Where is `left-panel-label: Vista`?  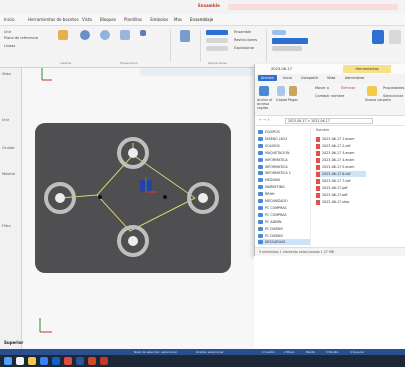
left-panel-label: Vista is located at coordinates (6, 74).